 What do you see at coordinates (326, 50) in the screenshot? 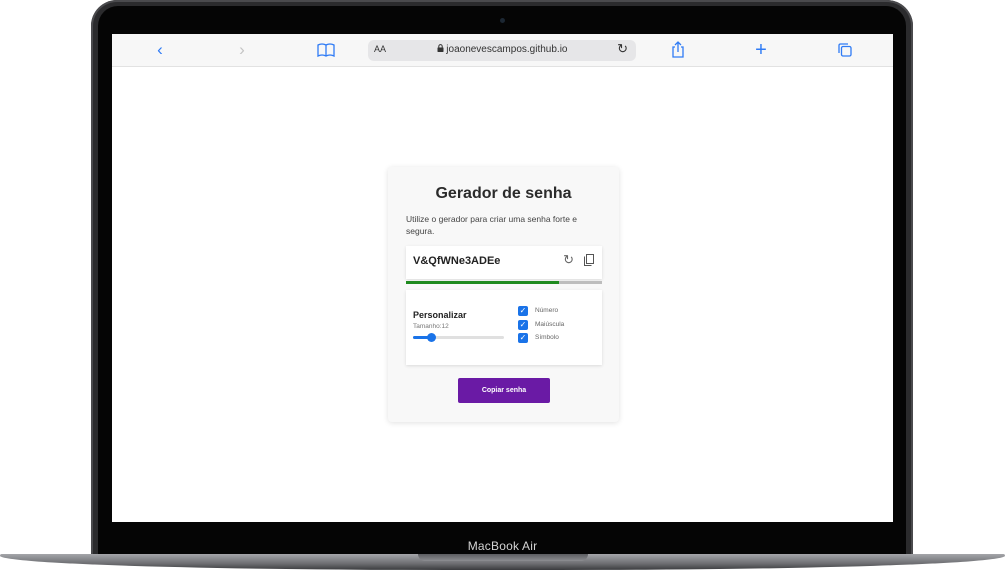
I see `bookmarks-icon` at bounding box center [326, 50].